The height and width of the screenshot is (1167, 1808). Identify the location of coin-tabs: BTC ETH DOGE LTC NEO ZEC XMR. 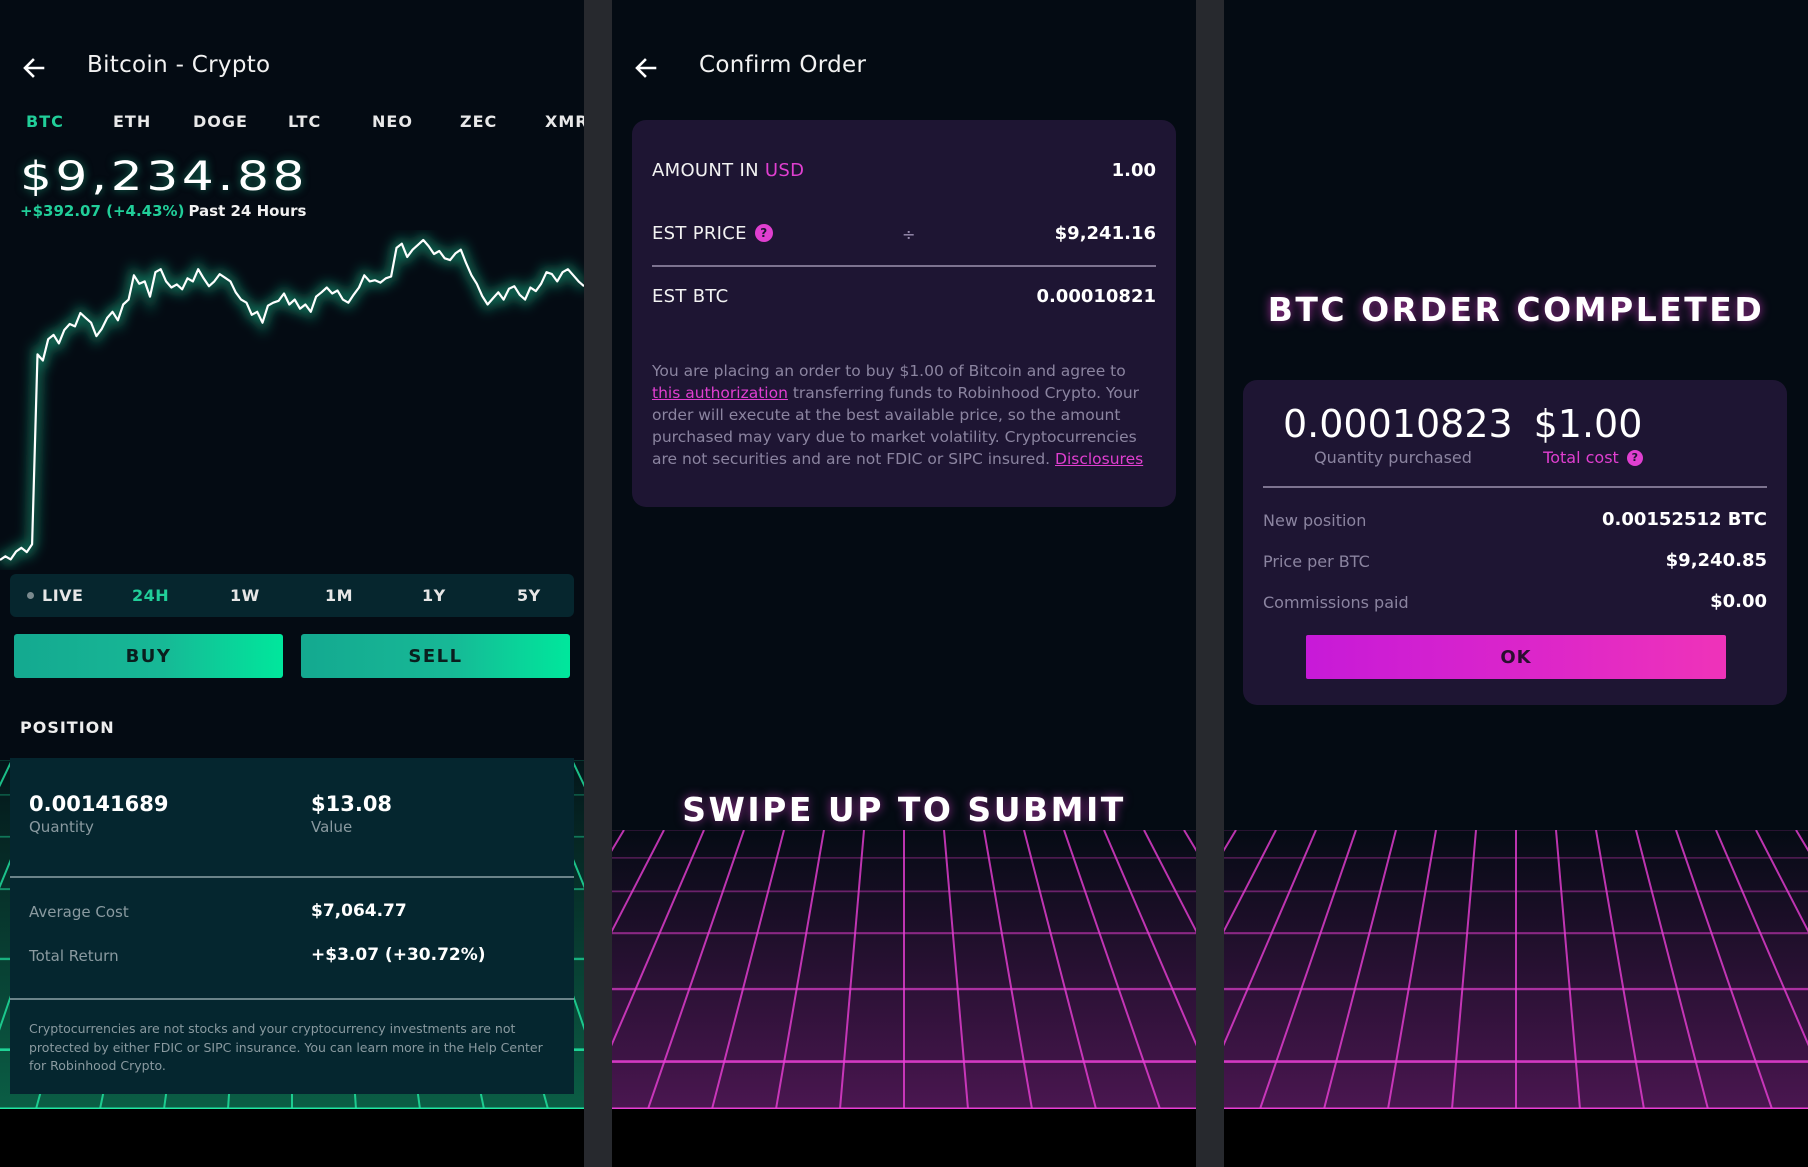
(292, 125).